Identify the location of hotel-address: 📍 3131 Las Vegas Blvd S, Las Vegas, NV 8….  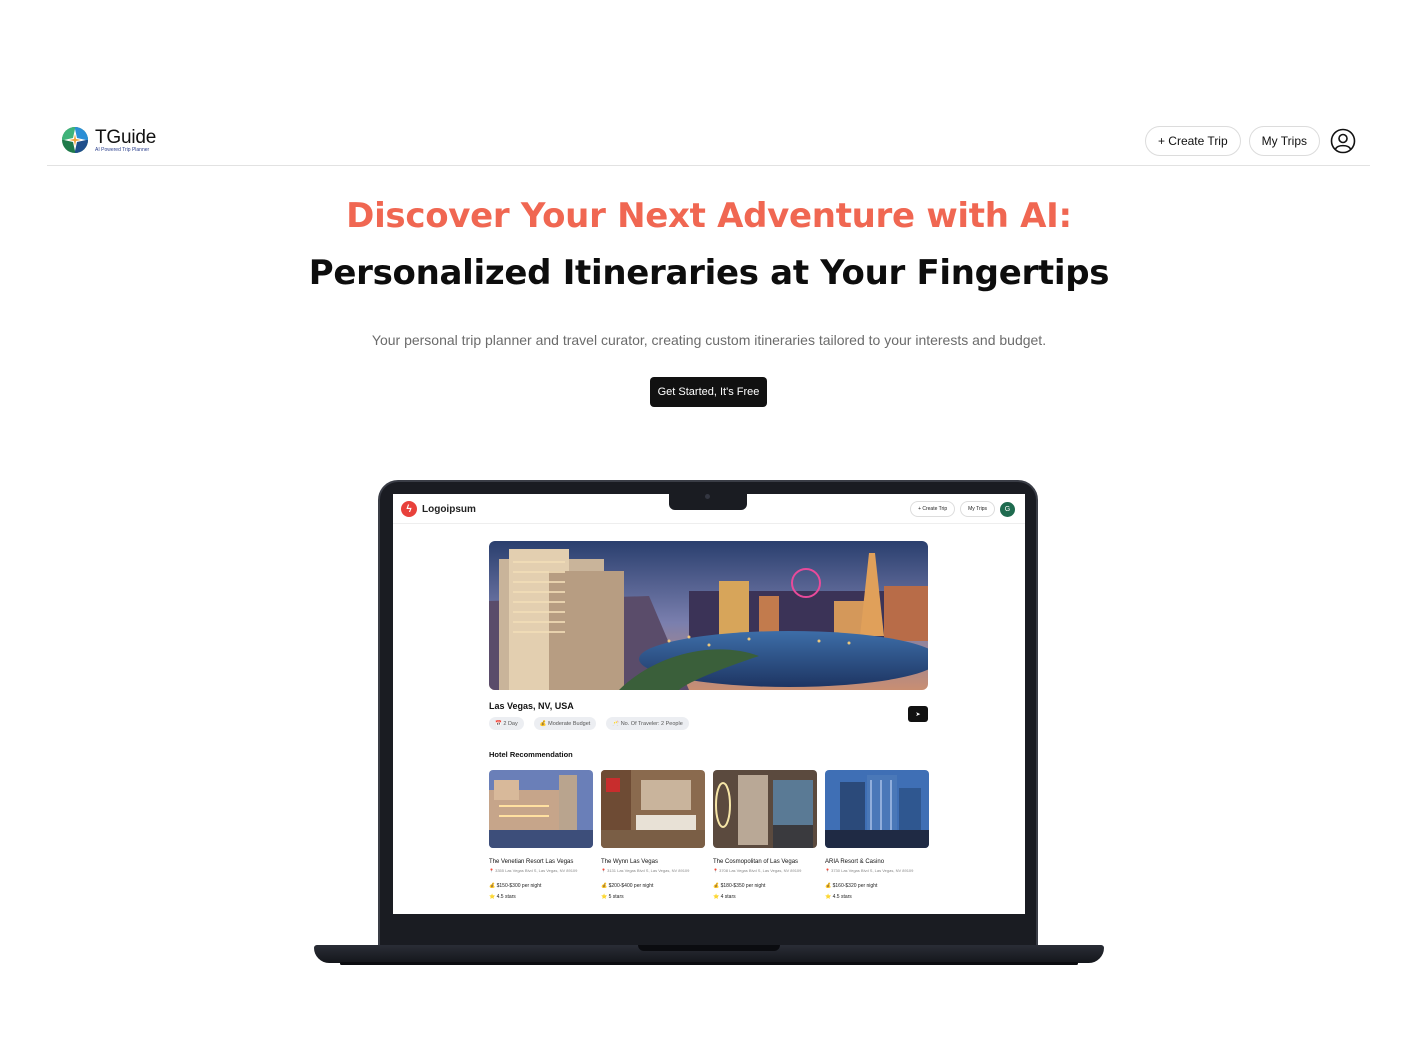
(645, 870).